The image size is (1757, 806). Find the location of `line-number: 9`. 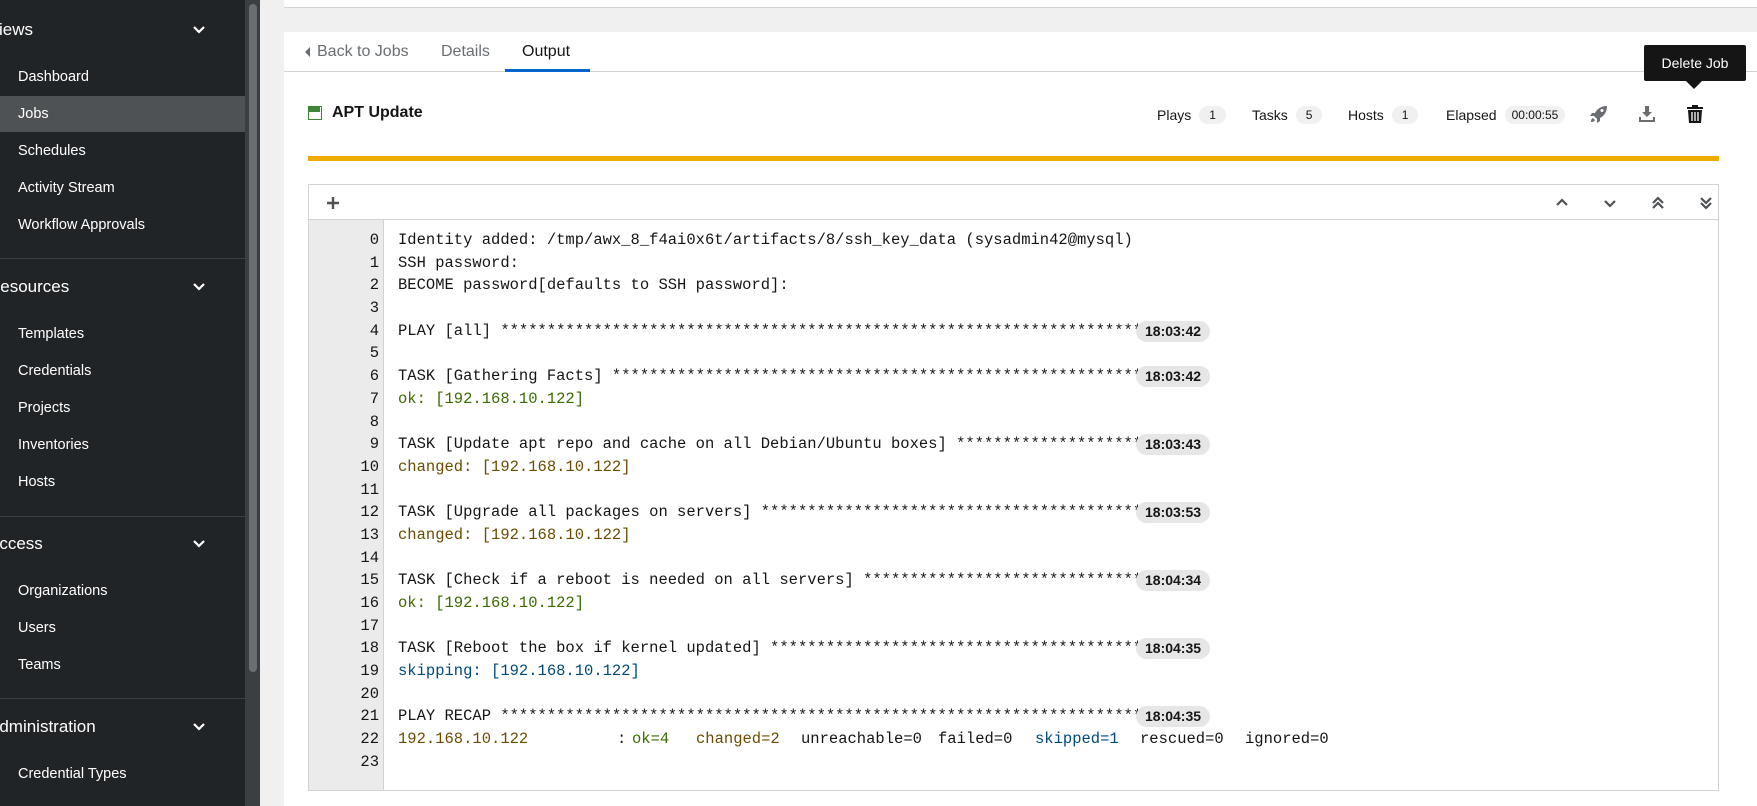

line-number: 9 is located at coordinates (374, 444).